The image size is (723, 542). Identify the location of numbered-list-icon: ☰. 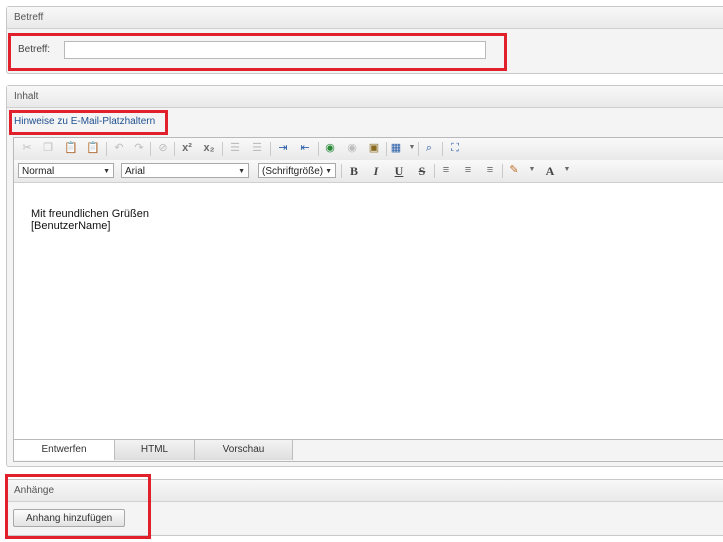
(235, 148).